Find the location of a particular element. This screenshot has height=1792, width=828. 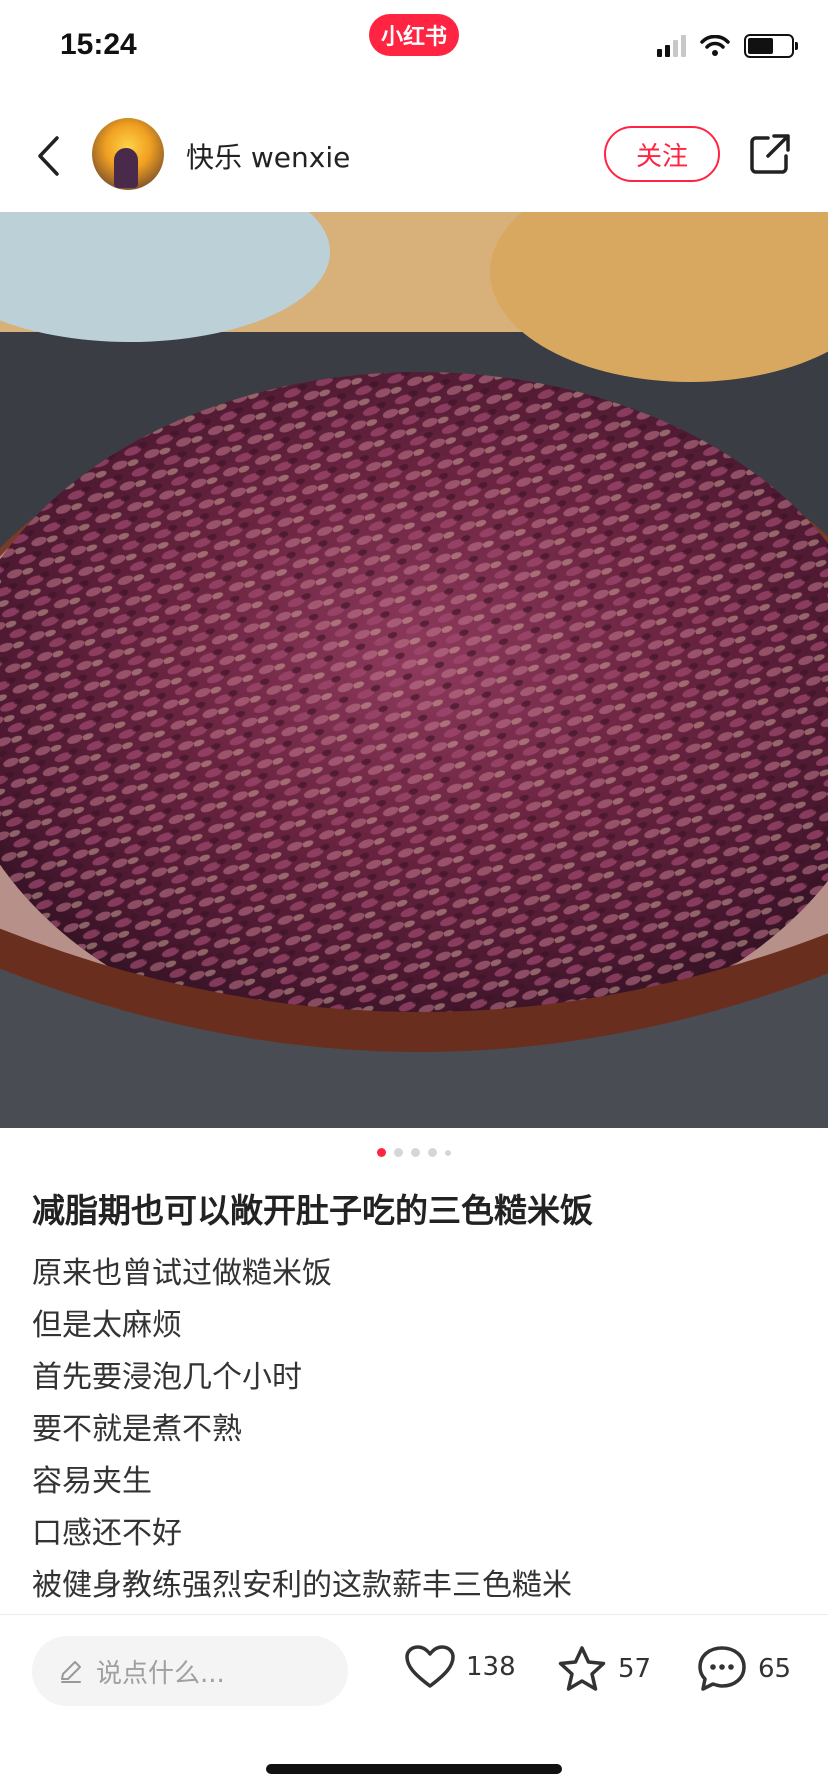

bottom-bar-divider is located at coordinates (414, 1614).